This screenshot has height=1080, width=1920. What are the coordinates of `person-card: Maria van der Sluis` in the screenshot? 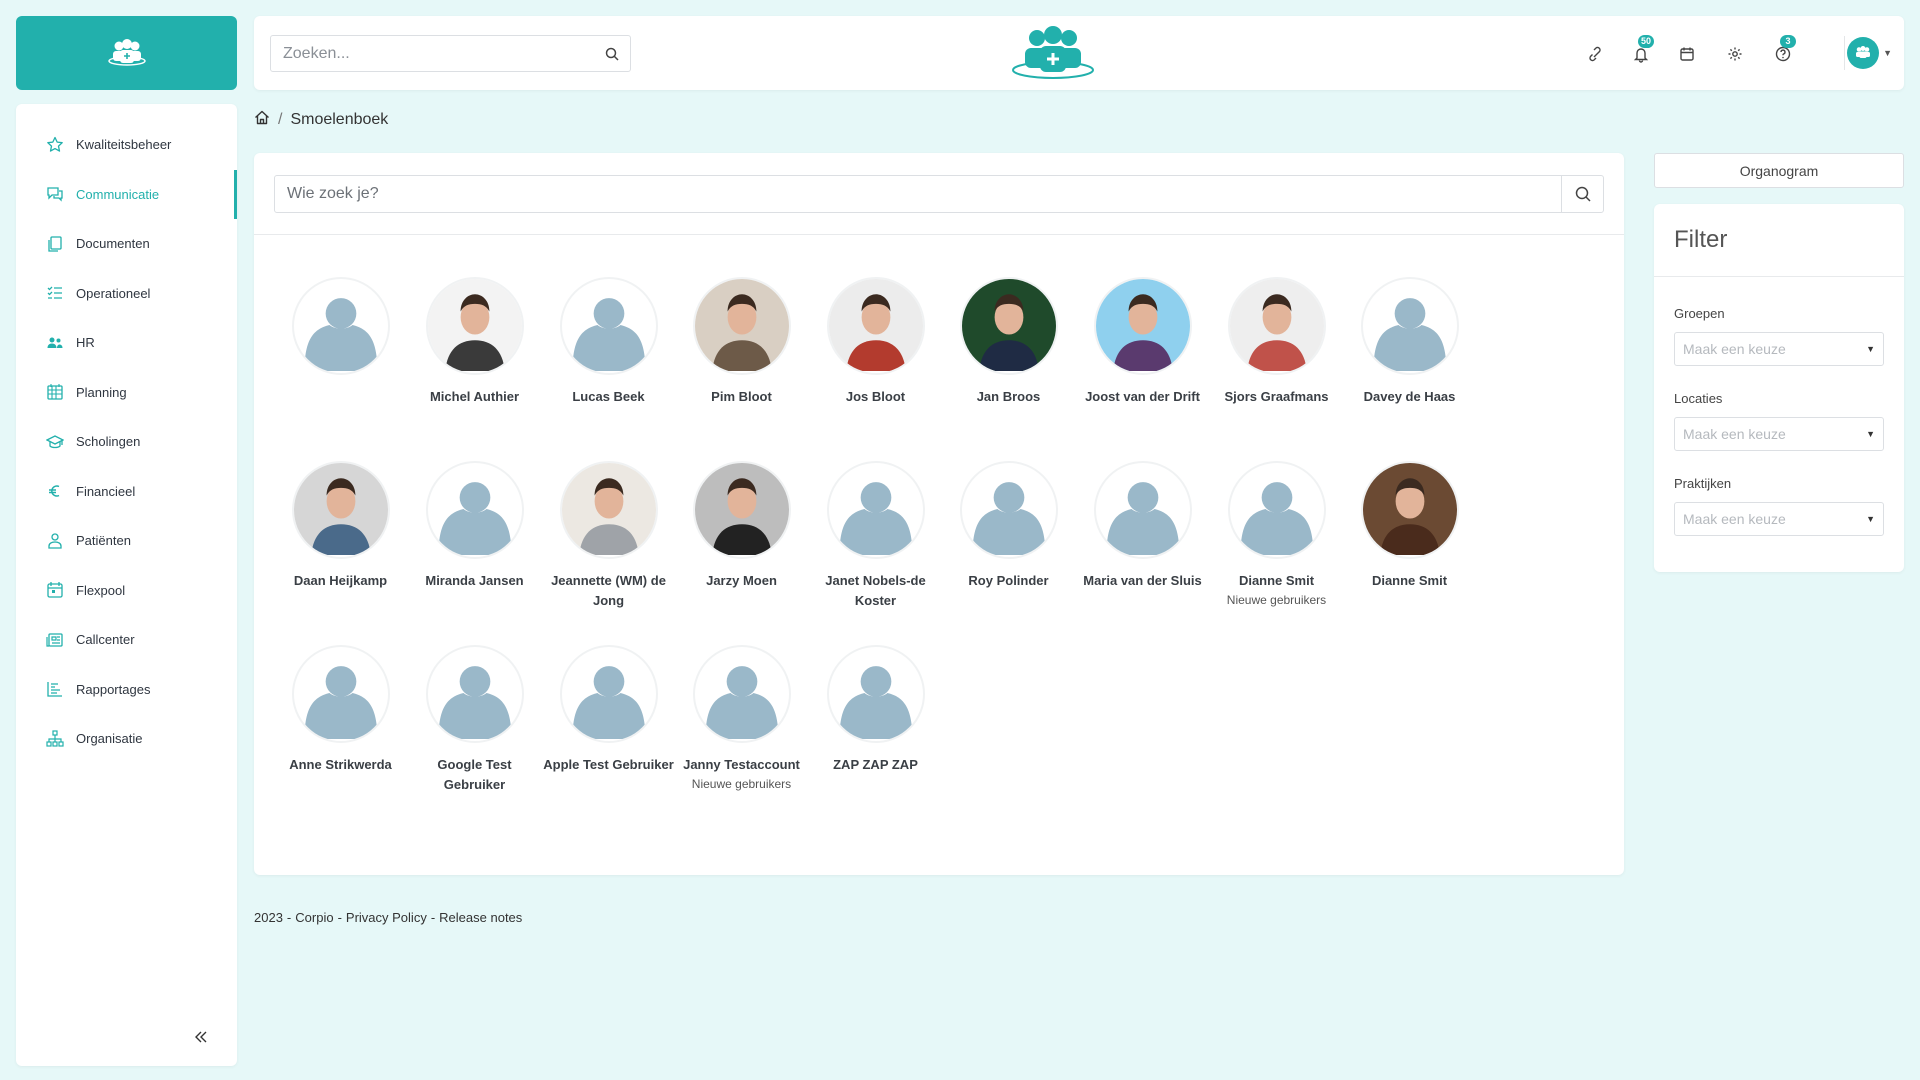 It's located at (1142, 526).